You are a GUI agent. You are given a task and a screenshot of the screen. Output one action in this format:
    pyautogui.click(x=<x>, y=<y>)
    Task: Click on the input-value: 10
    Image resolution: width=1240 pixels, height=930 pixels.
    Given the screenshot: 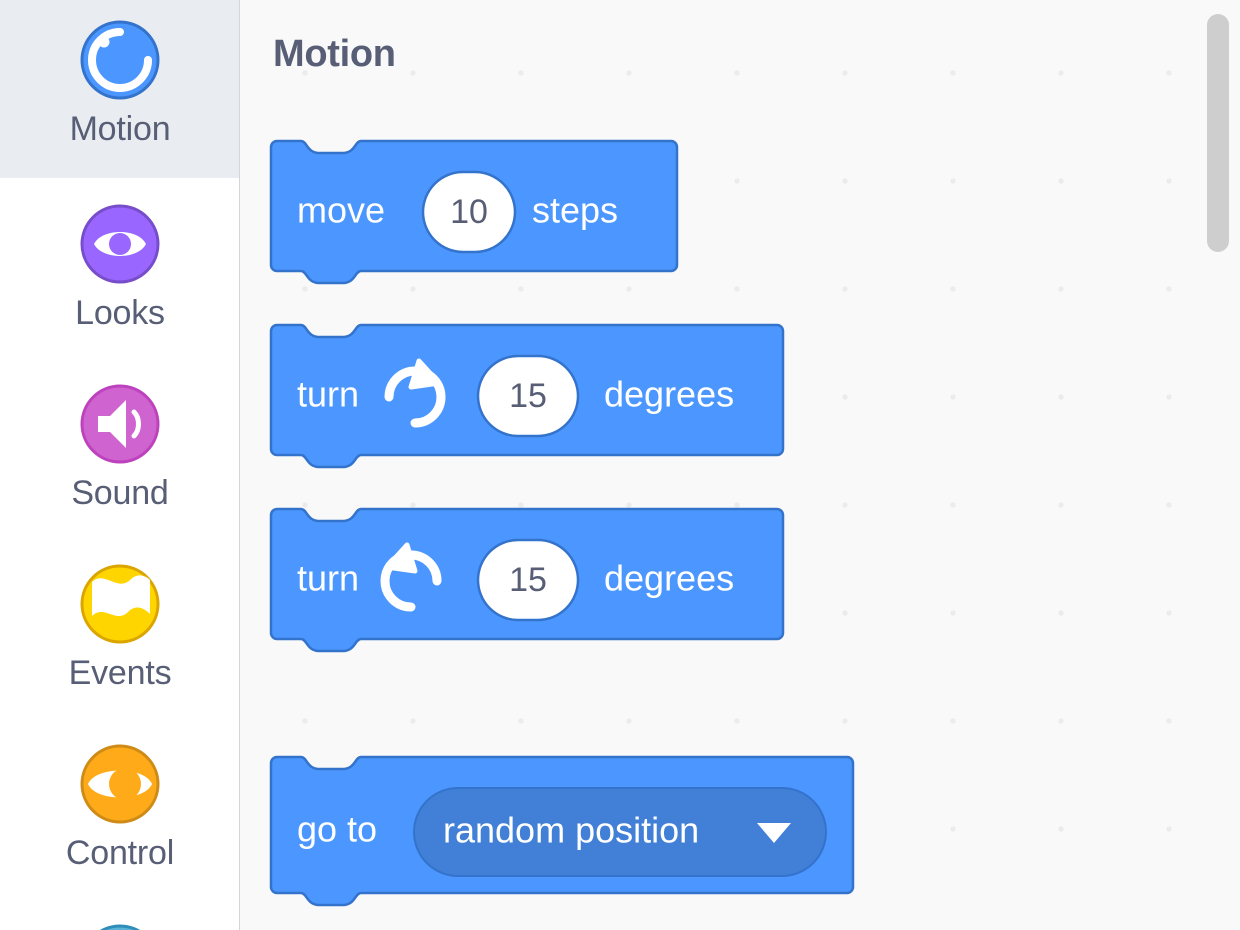 What is the action you would take?
    pyautogui.click(x=469, y=212)
    